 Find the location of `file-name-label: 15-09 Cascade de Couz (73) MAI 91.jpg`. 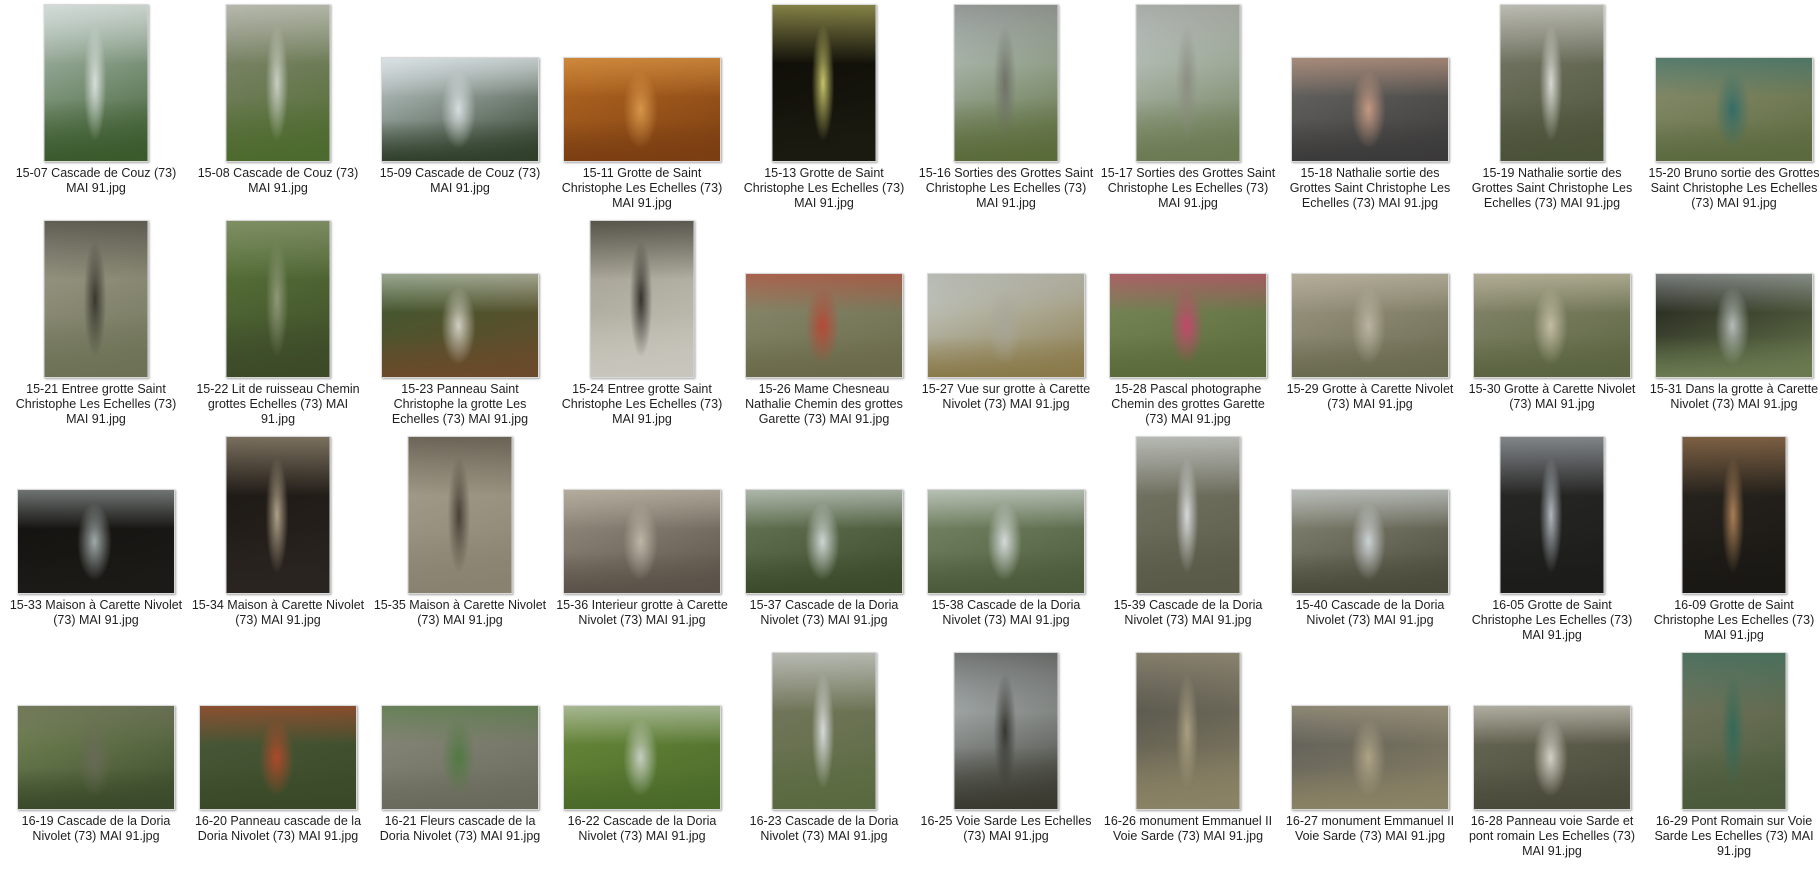

file-name-label: 15-09 Cascade de Couz (73) MAI 91.jpg is located at coordinates (460, 180).